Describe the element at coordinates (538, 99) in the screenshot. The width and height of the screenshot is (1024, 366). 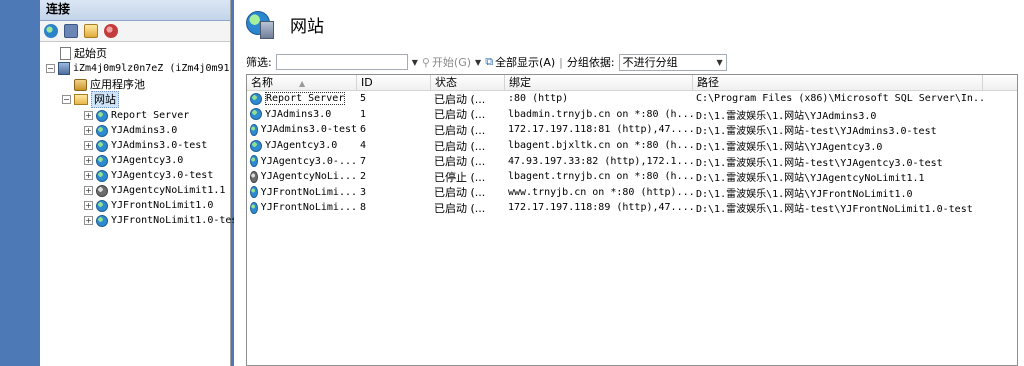
I see `cell-binding: :80 (http)` at that location.